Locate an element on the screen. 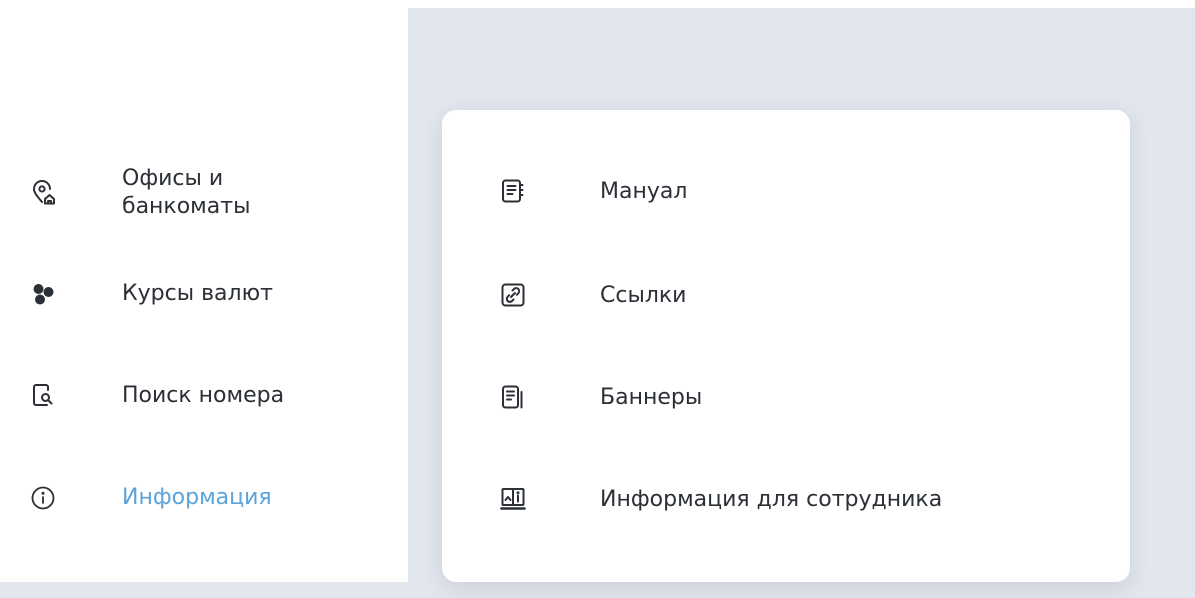 This screenshot has height=598, width=1195. link-icon is located at coordinates (513, 295).